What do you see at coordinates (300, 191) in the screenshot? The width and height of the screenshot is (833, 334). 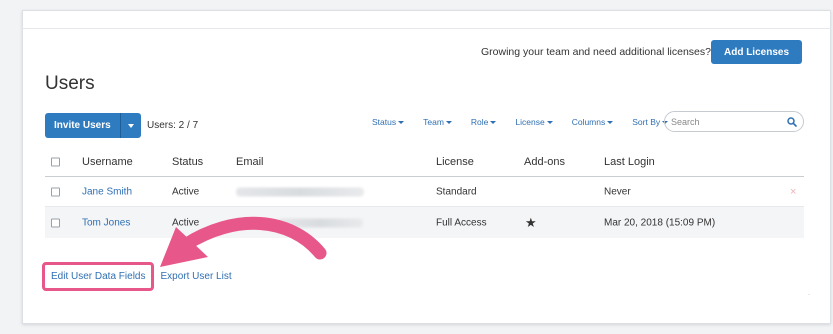 I see `email-redacted` at bounding box center [300, 191].